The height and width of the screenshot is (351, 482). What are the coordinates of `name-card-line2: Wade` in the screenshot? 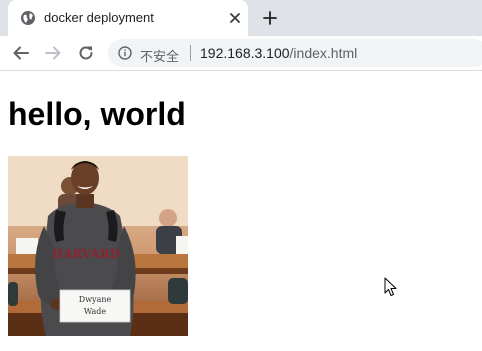 It's located at (95, 311).